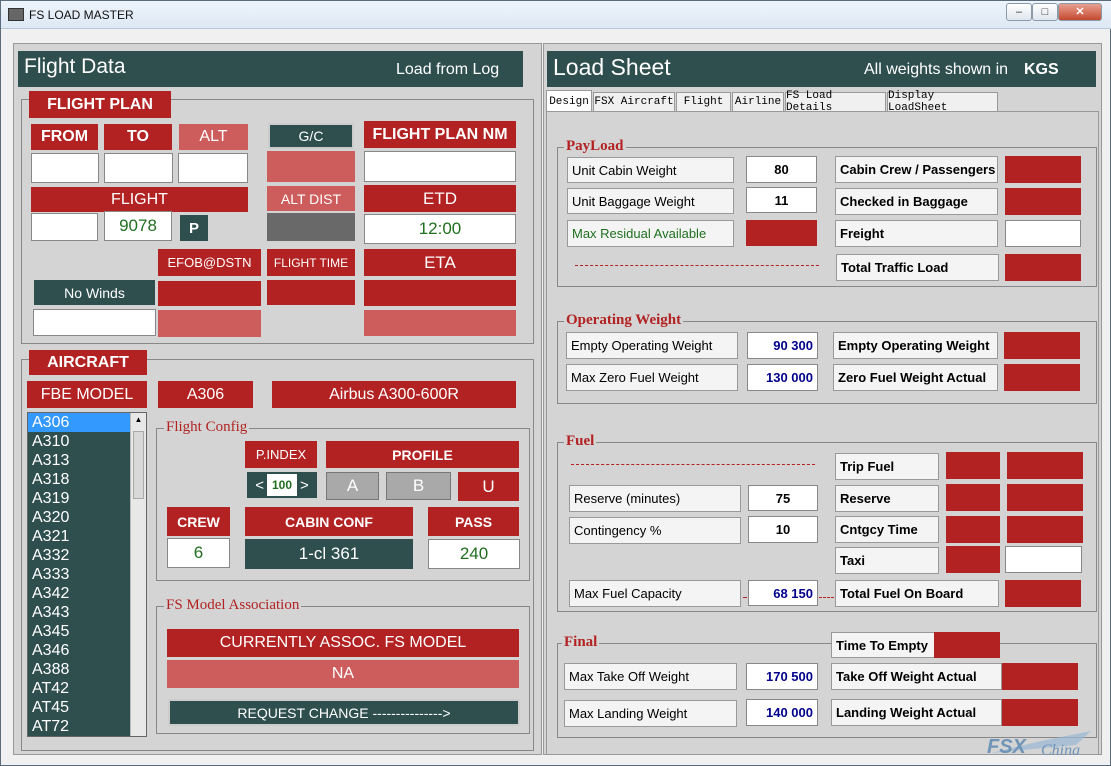 The height and width of the screenshot is (766, 1111). Describe the element at coordinates (440, 229) in the screenshot. I see `etd-input: 12:00` at that location.